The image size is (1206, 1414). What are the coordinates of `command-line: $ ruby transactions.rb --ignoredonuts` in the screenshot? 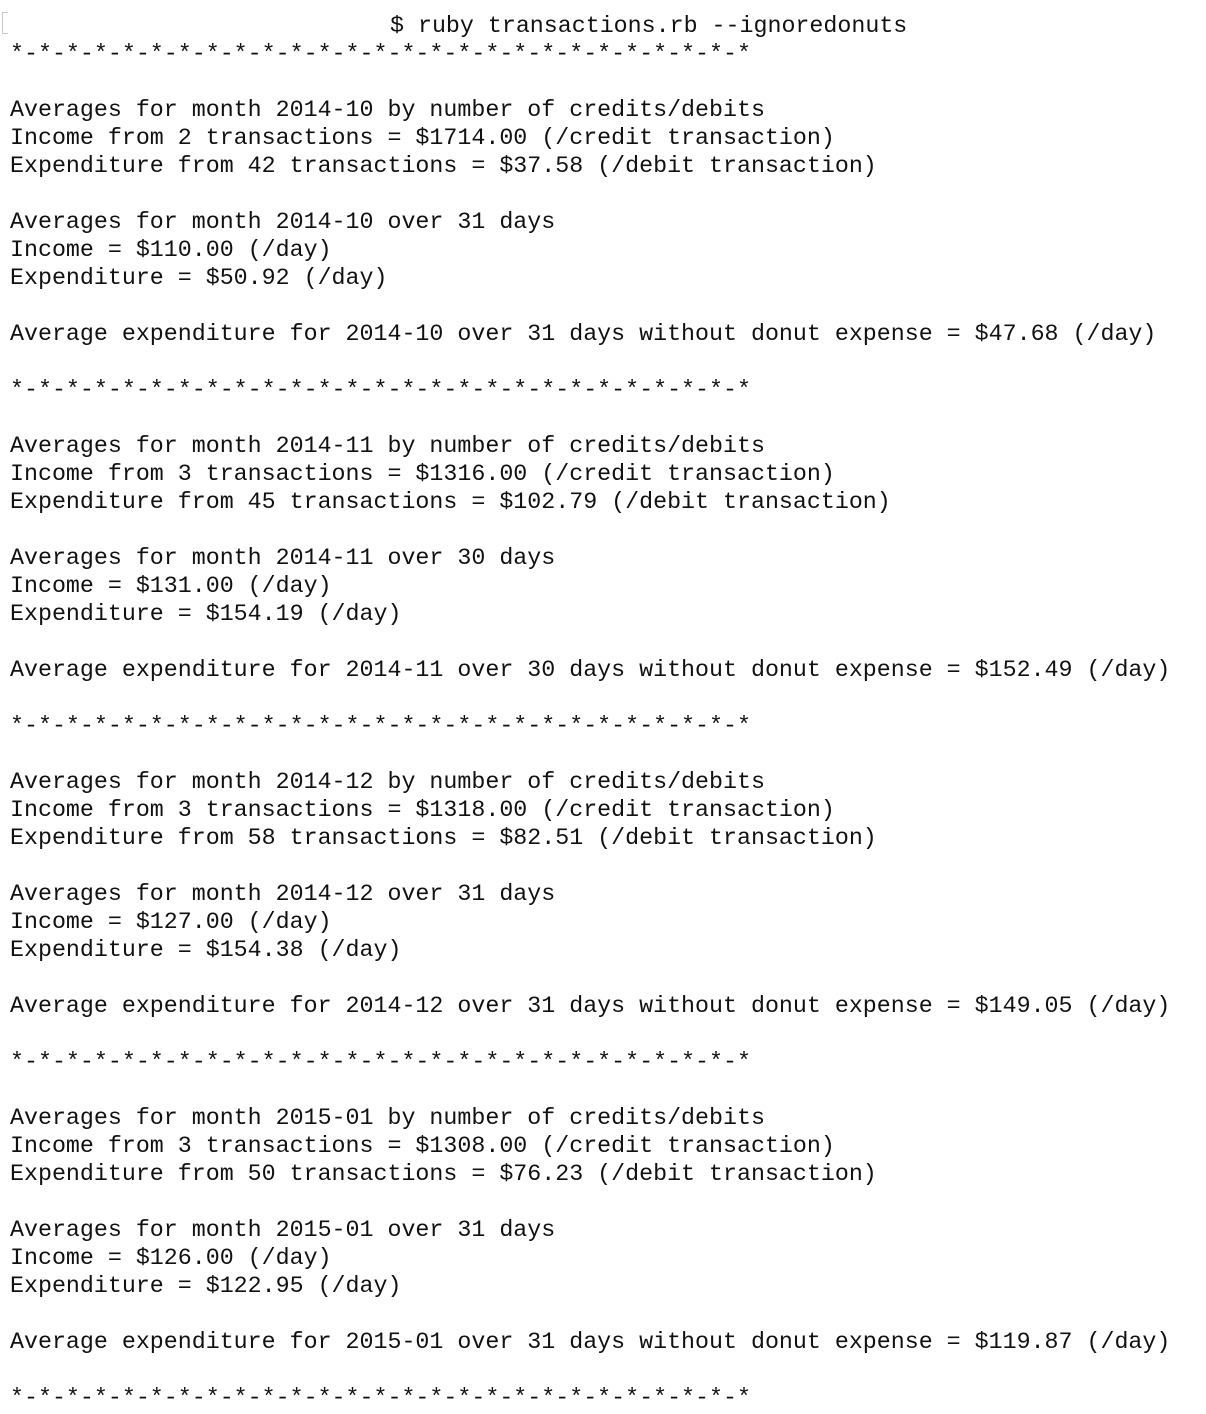 It's located at (649, 26).